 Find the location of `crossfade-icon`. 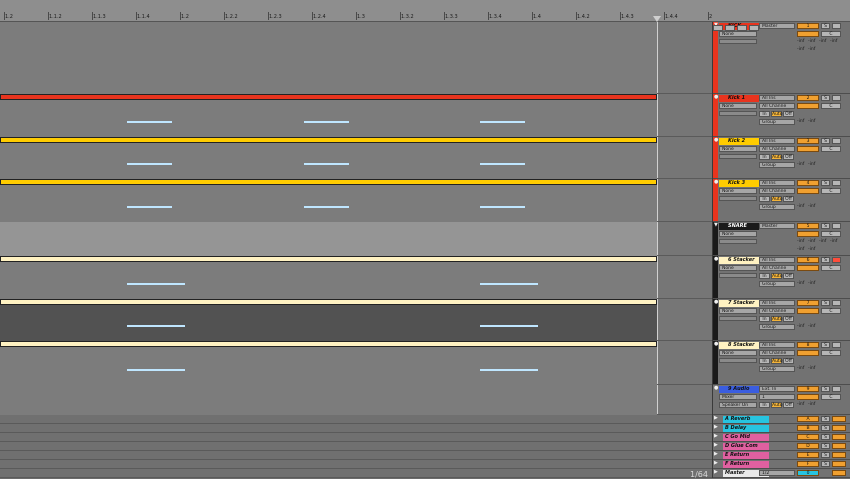

crossfade-icon is located at coordinates (730, 28).